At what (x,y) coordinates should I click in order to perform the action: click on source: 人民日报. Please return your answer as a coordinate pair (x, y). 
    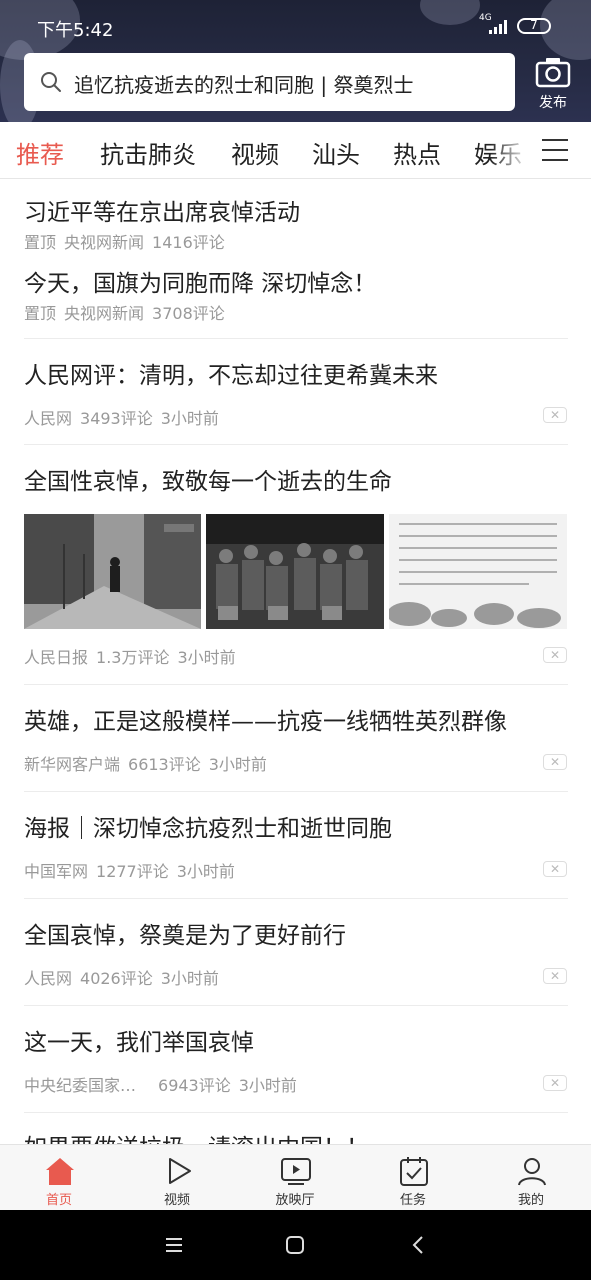
    Looking at the image, I should click on (56, 657).